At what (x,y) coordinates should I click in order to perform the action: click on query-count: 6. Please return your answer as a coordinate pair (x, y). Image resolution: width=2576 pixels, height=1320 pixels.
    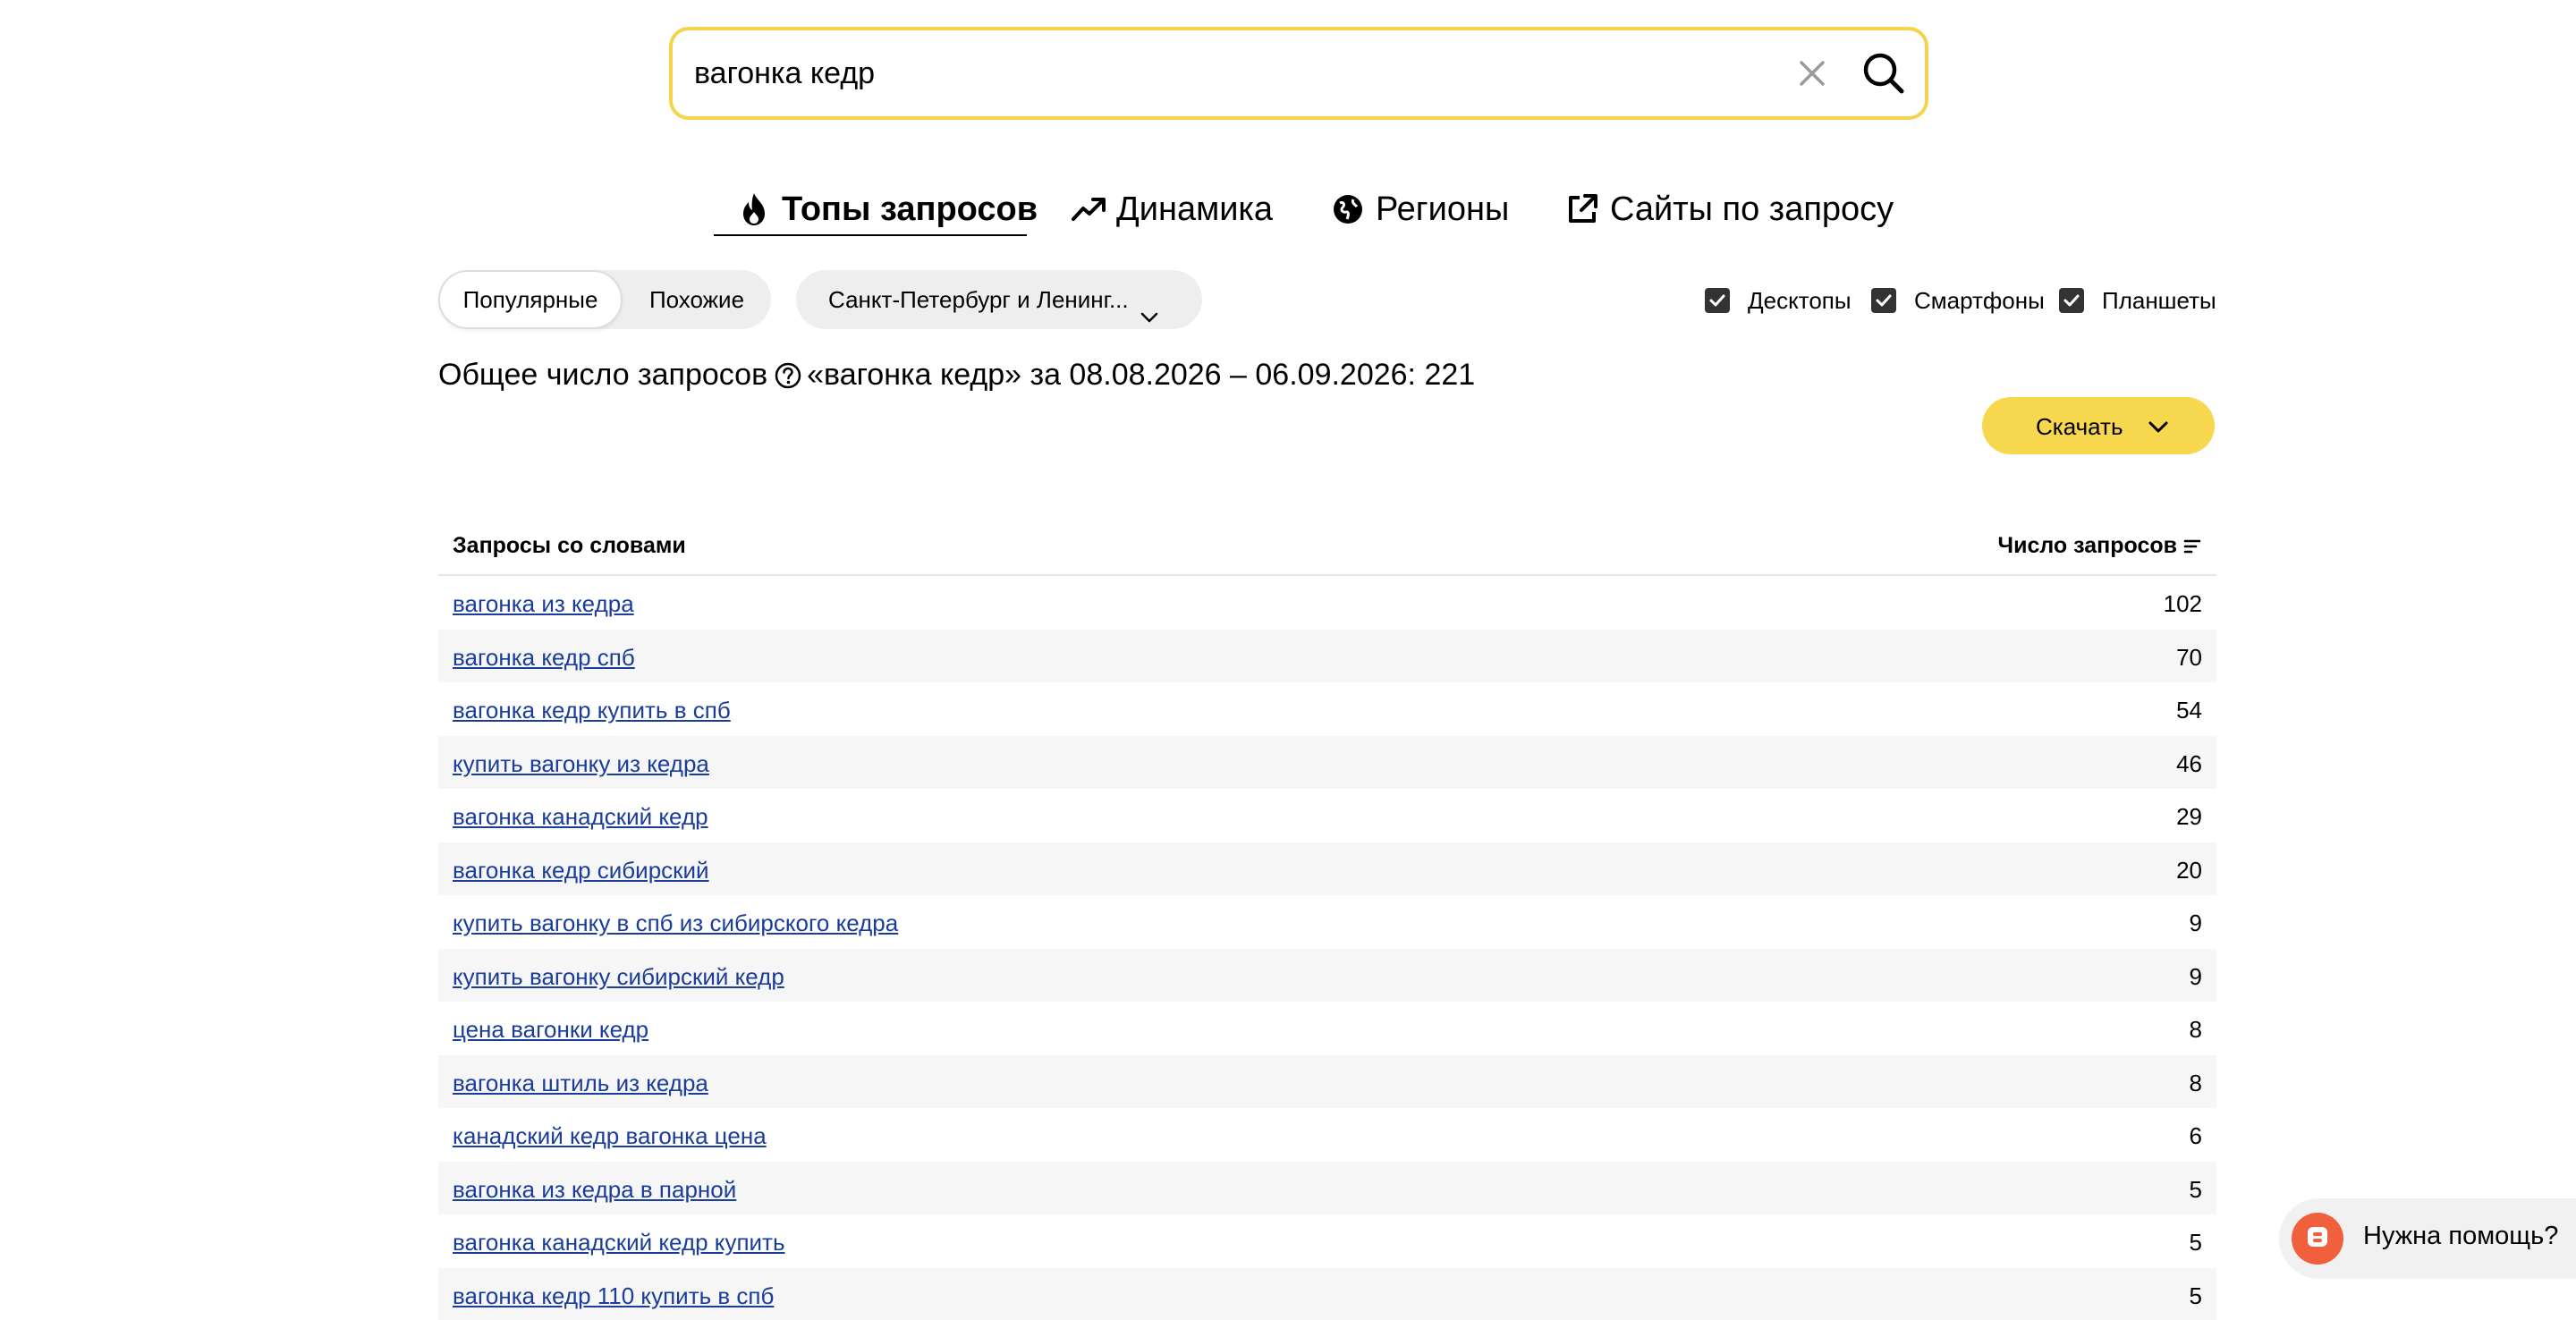
    Looking at the image, I should click on (2195, 1135).